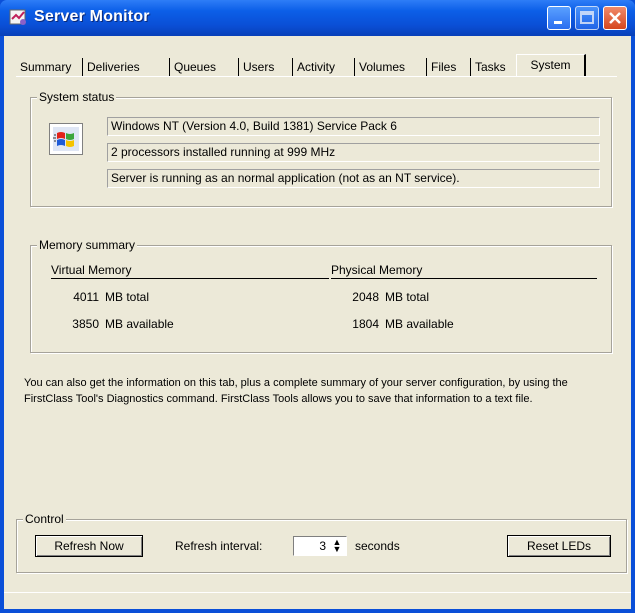 This screenshot has width=635, height=613. What do you see at coordinates (89, 546) in the screenshot?
I see `refresh-now-button: Refresh Now` at bounding box center [89, 546].